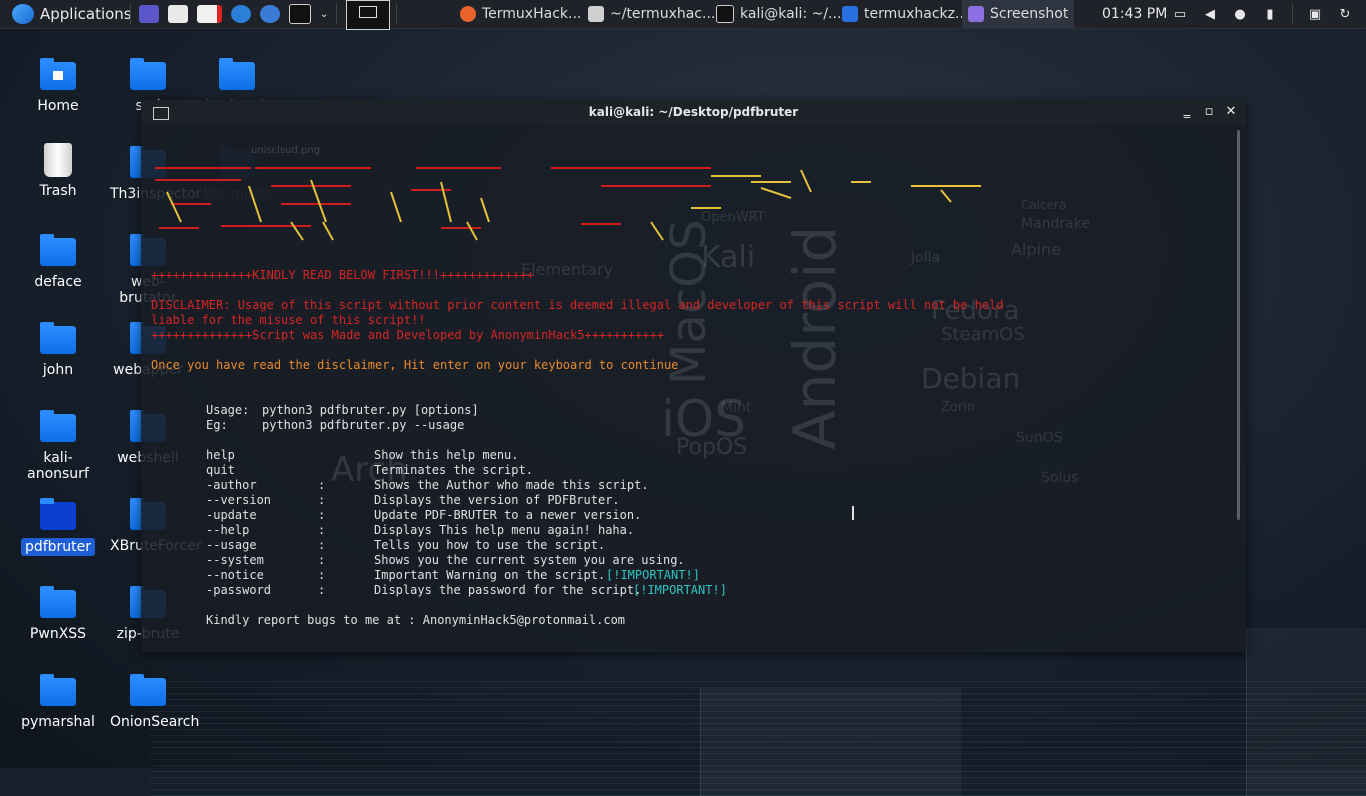 The image size is (1366, 796). I want to click on desktop-icon-home: Home, so click(58, 86).